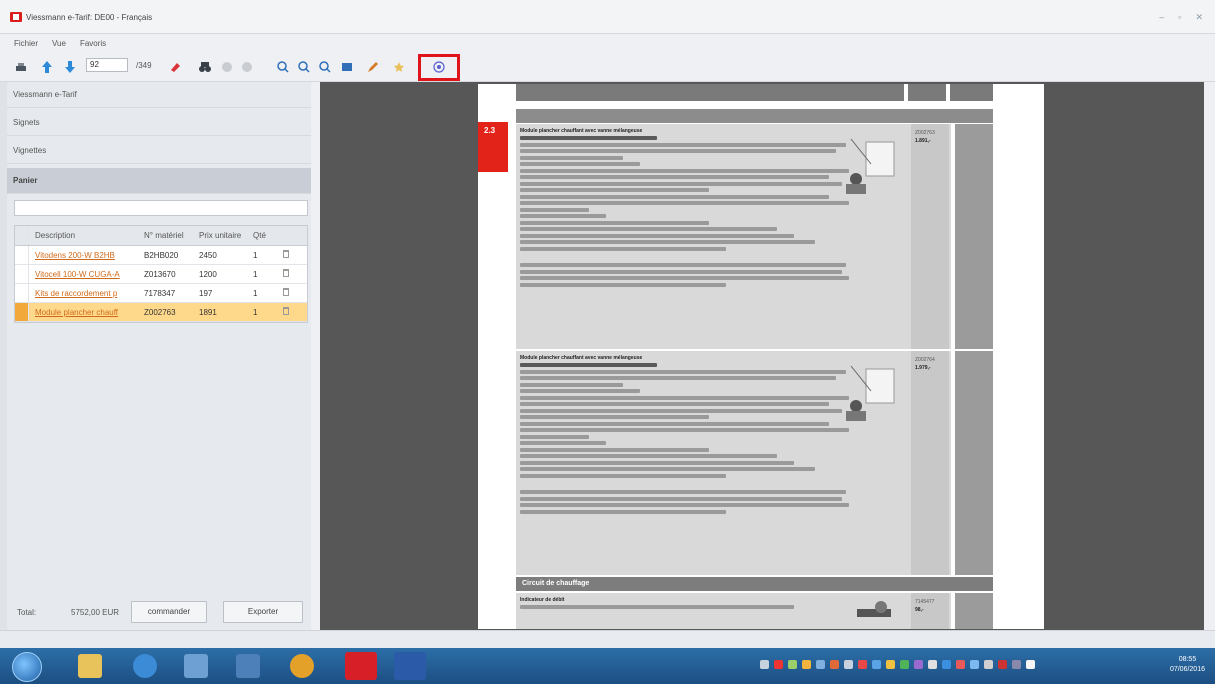 The width and height of the screenshot is (1215, 684). I want to click on system-tray, so click(897, 664).